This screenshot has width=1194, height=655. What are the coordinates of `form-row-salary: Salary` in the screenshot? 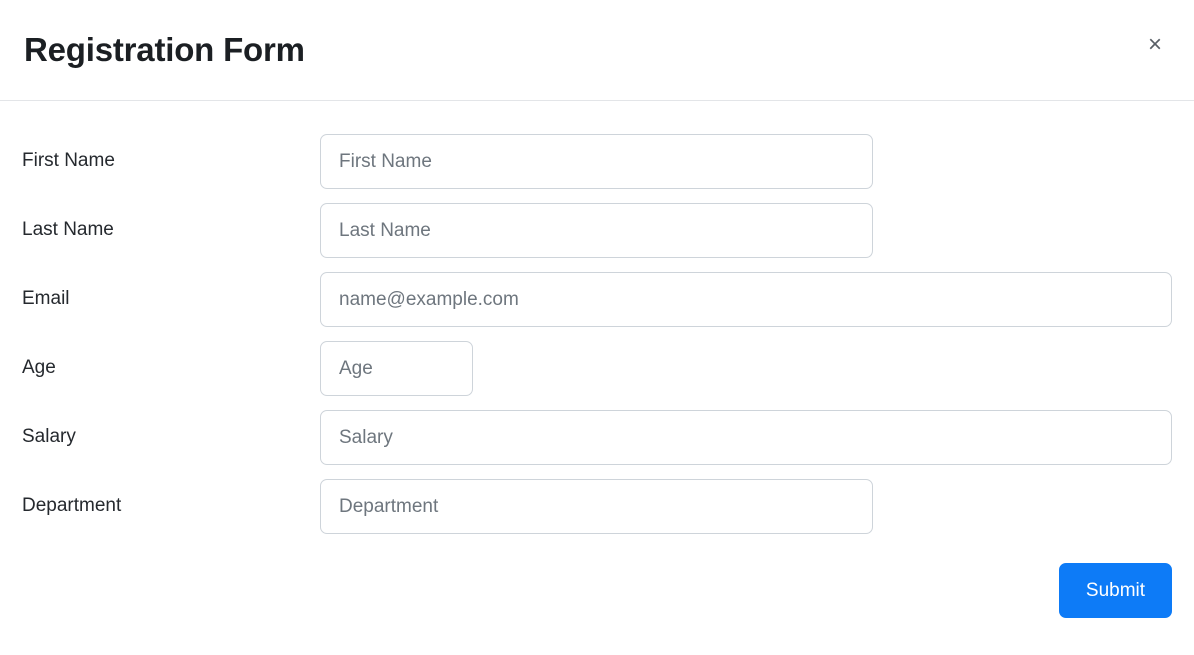 It's located at (597, 437).